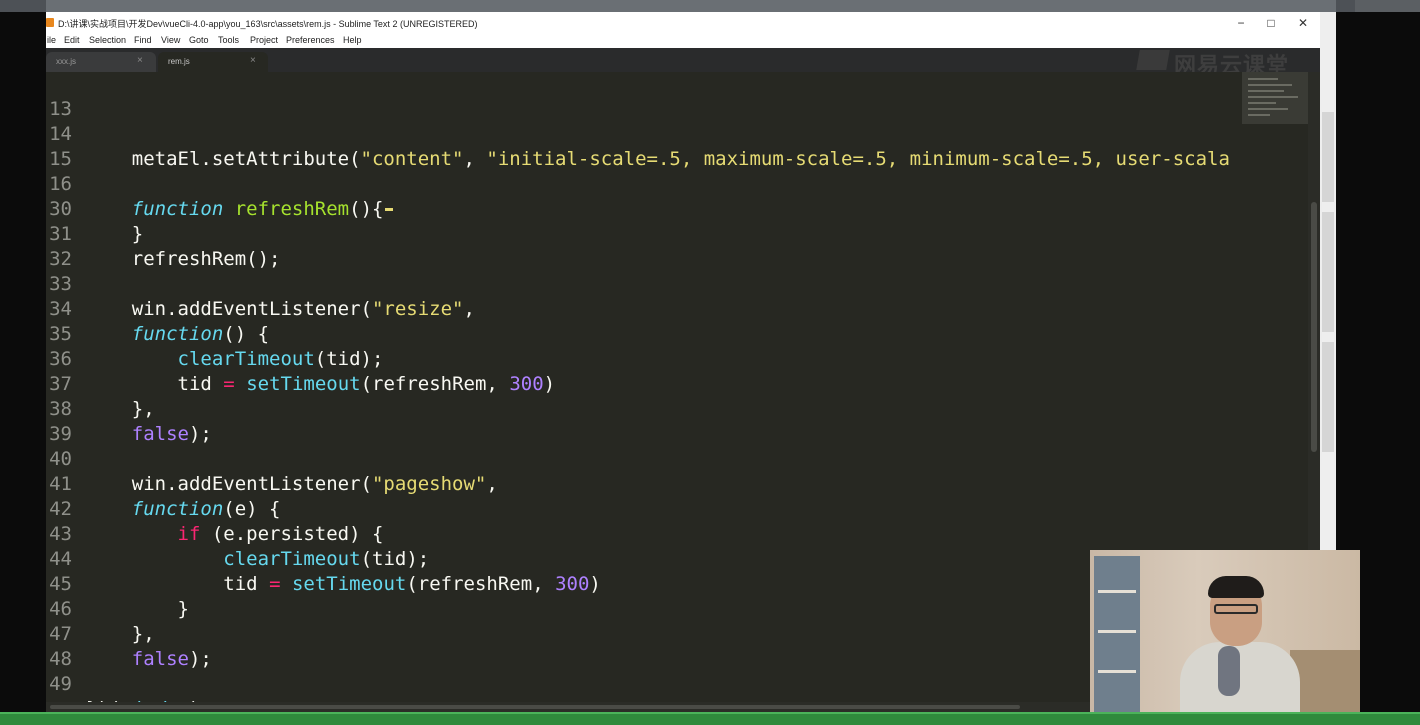  I want to click on code-line: 47 false);, so click(646, 633).